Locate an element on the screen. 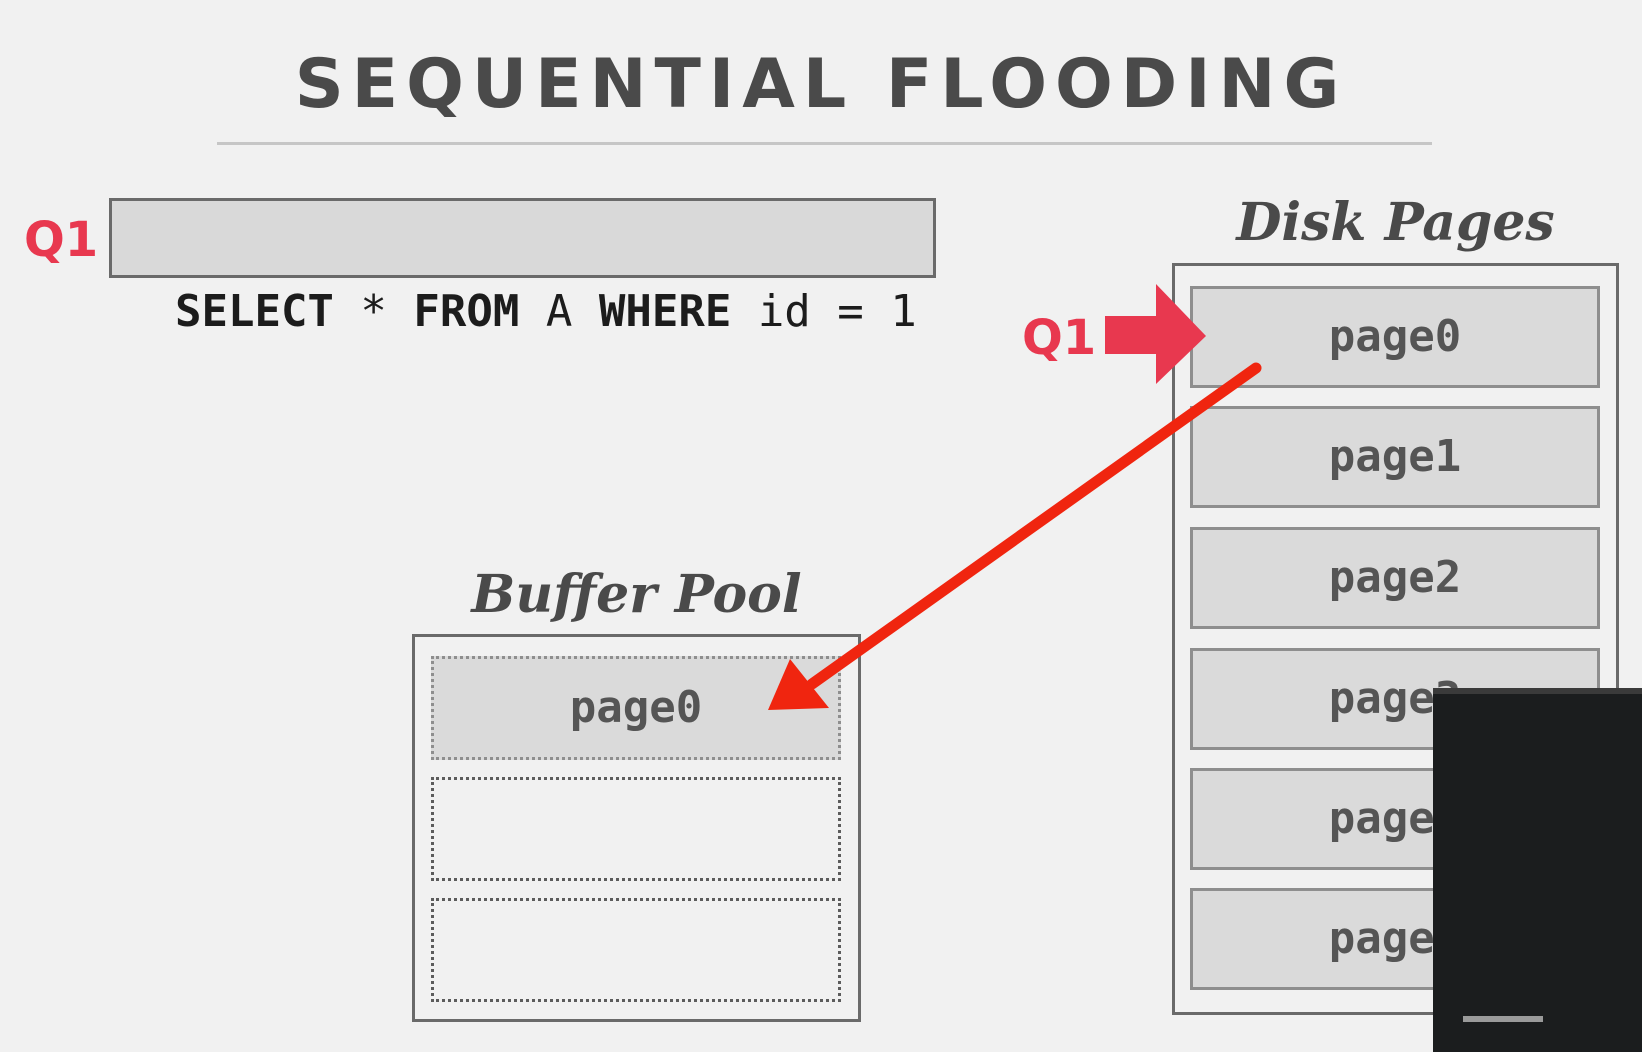 This screenshot has width=1642, height=1052. chalkboard-edge is located at coordinates (1537, 691).